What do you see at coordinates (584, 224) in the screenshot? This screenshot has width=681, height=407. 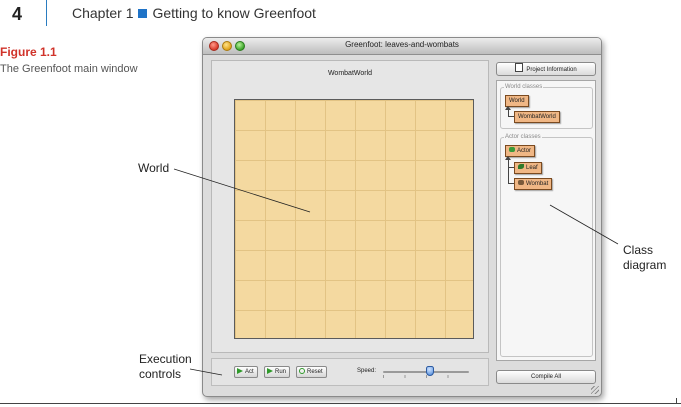 I see `class-diagram-leader-line` at bounding box center [584, 224].